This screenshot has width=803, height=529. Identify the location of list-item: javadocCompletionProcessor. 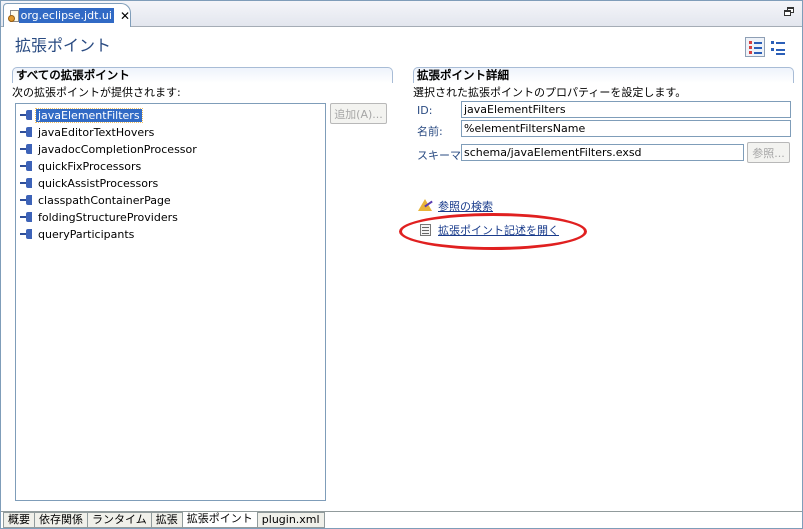
(109, 149).